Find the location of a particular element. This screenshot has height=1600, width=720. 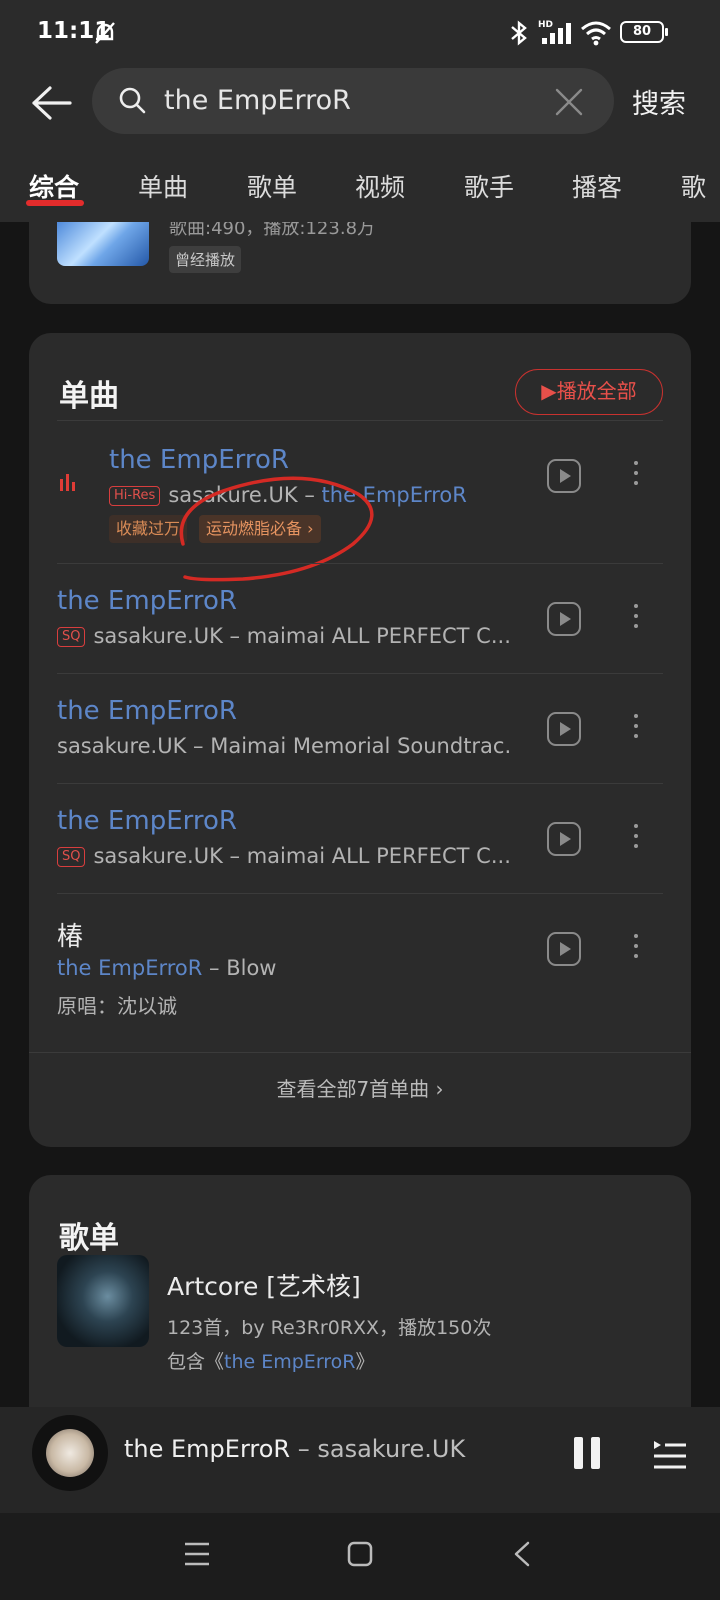

dnd-off-icon is located at coordinates (105, 33).